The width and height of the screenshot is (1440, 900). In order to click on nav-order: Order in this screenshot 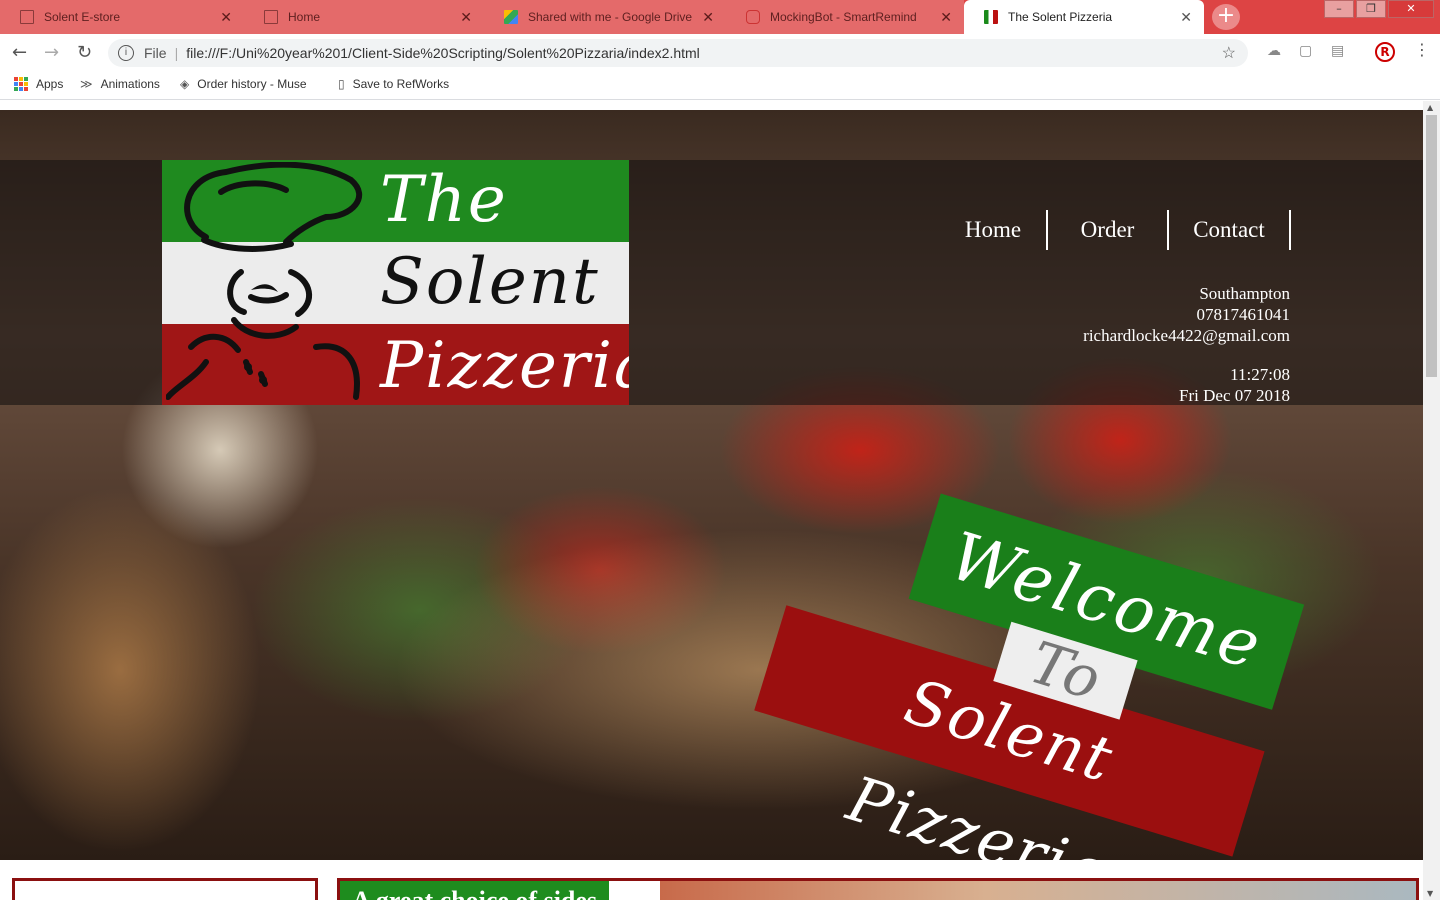, I will do `click(1108, 230)`.